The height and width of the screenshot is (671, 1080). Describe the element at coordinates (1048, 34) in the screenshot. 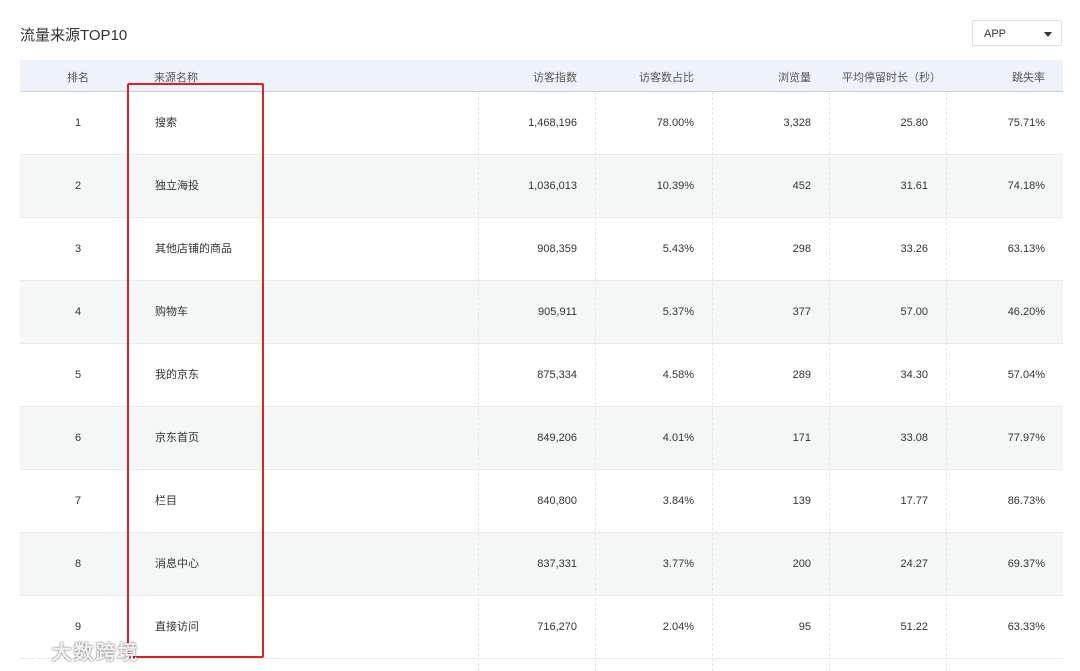

I see `chevron-down-icon` at that location.